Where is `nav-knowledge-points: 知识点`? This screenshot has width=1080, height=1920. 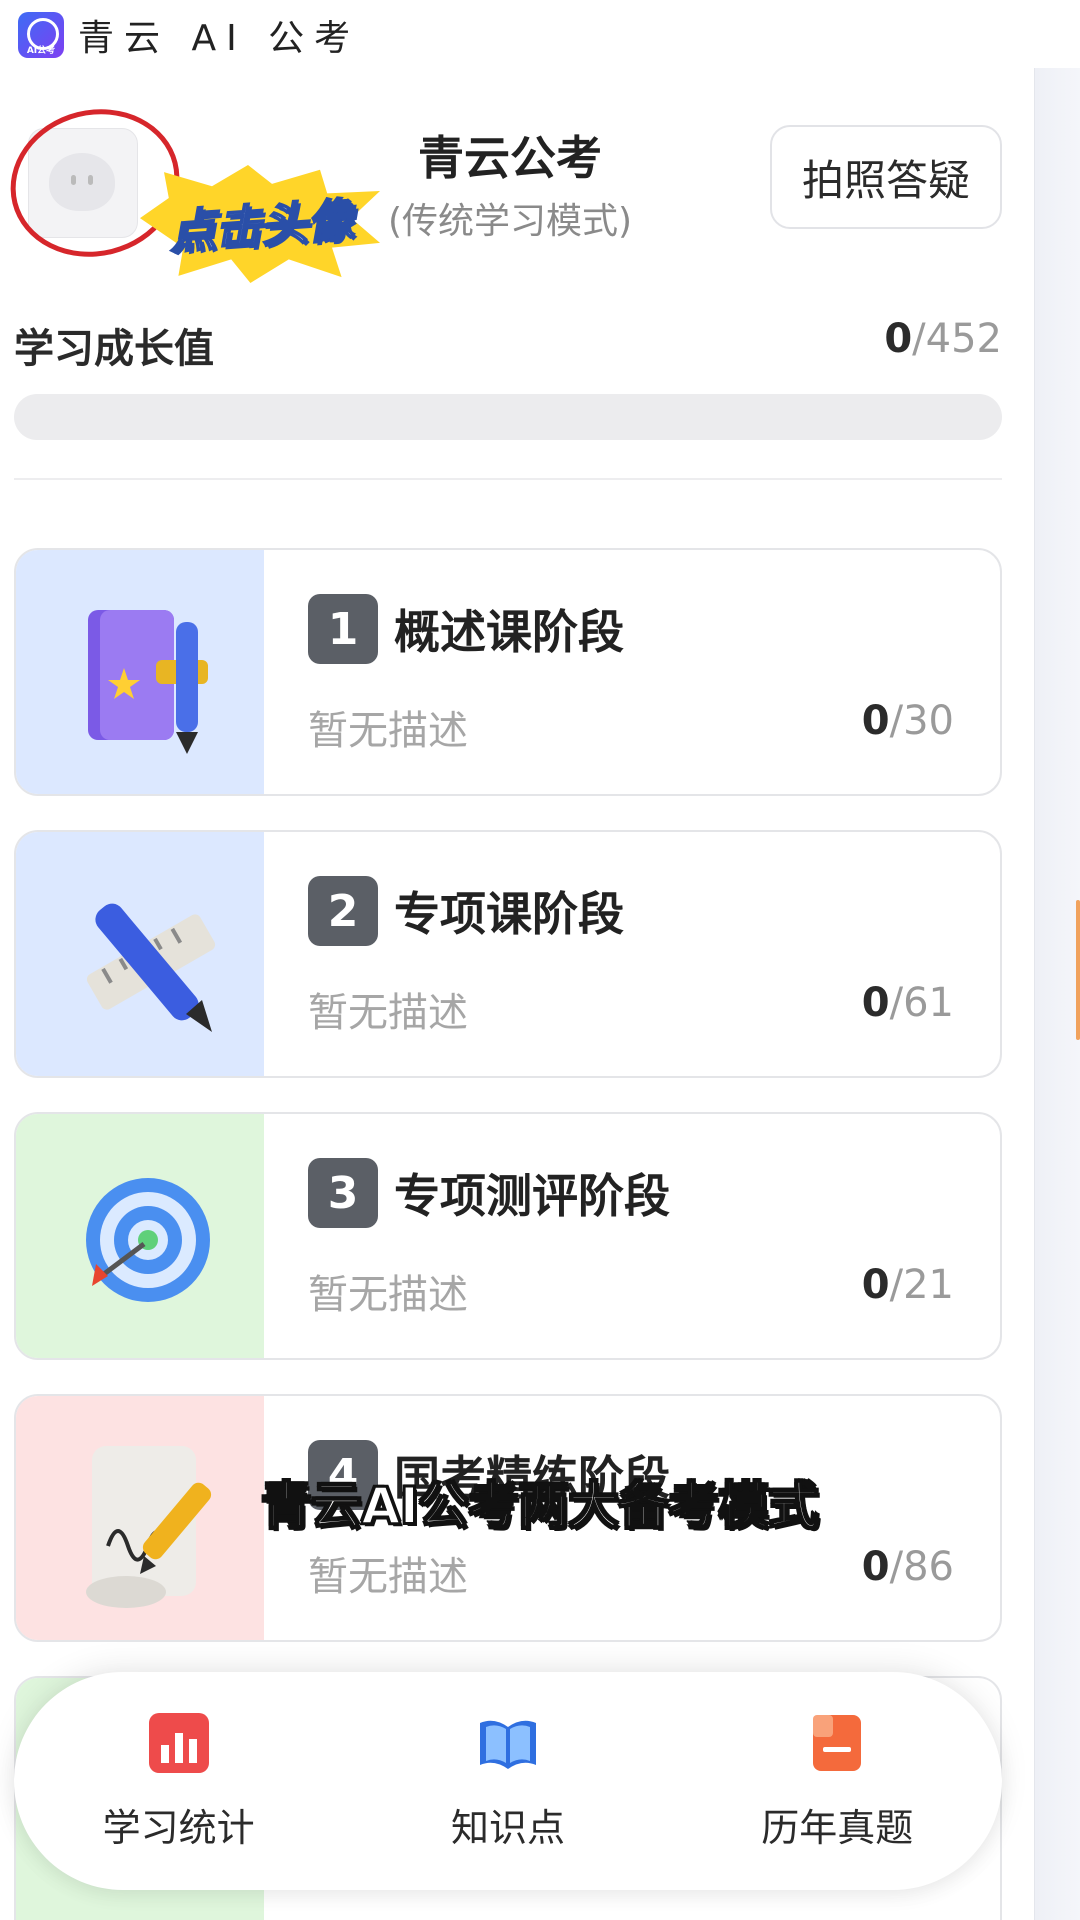 nav-knowledge-points: 知识点 is located at coordinates (508, 1781).